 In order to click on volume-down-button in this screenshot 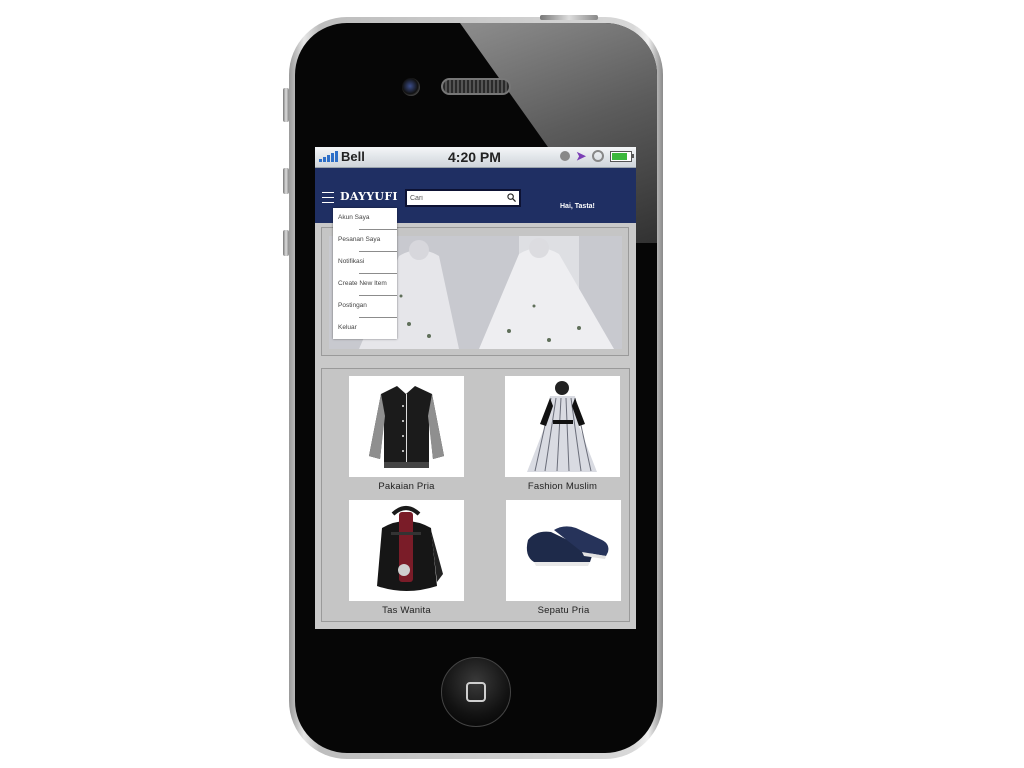, I will do `click(286, 243)`.